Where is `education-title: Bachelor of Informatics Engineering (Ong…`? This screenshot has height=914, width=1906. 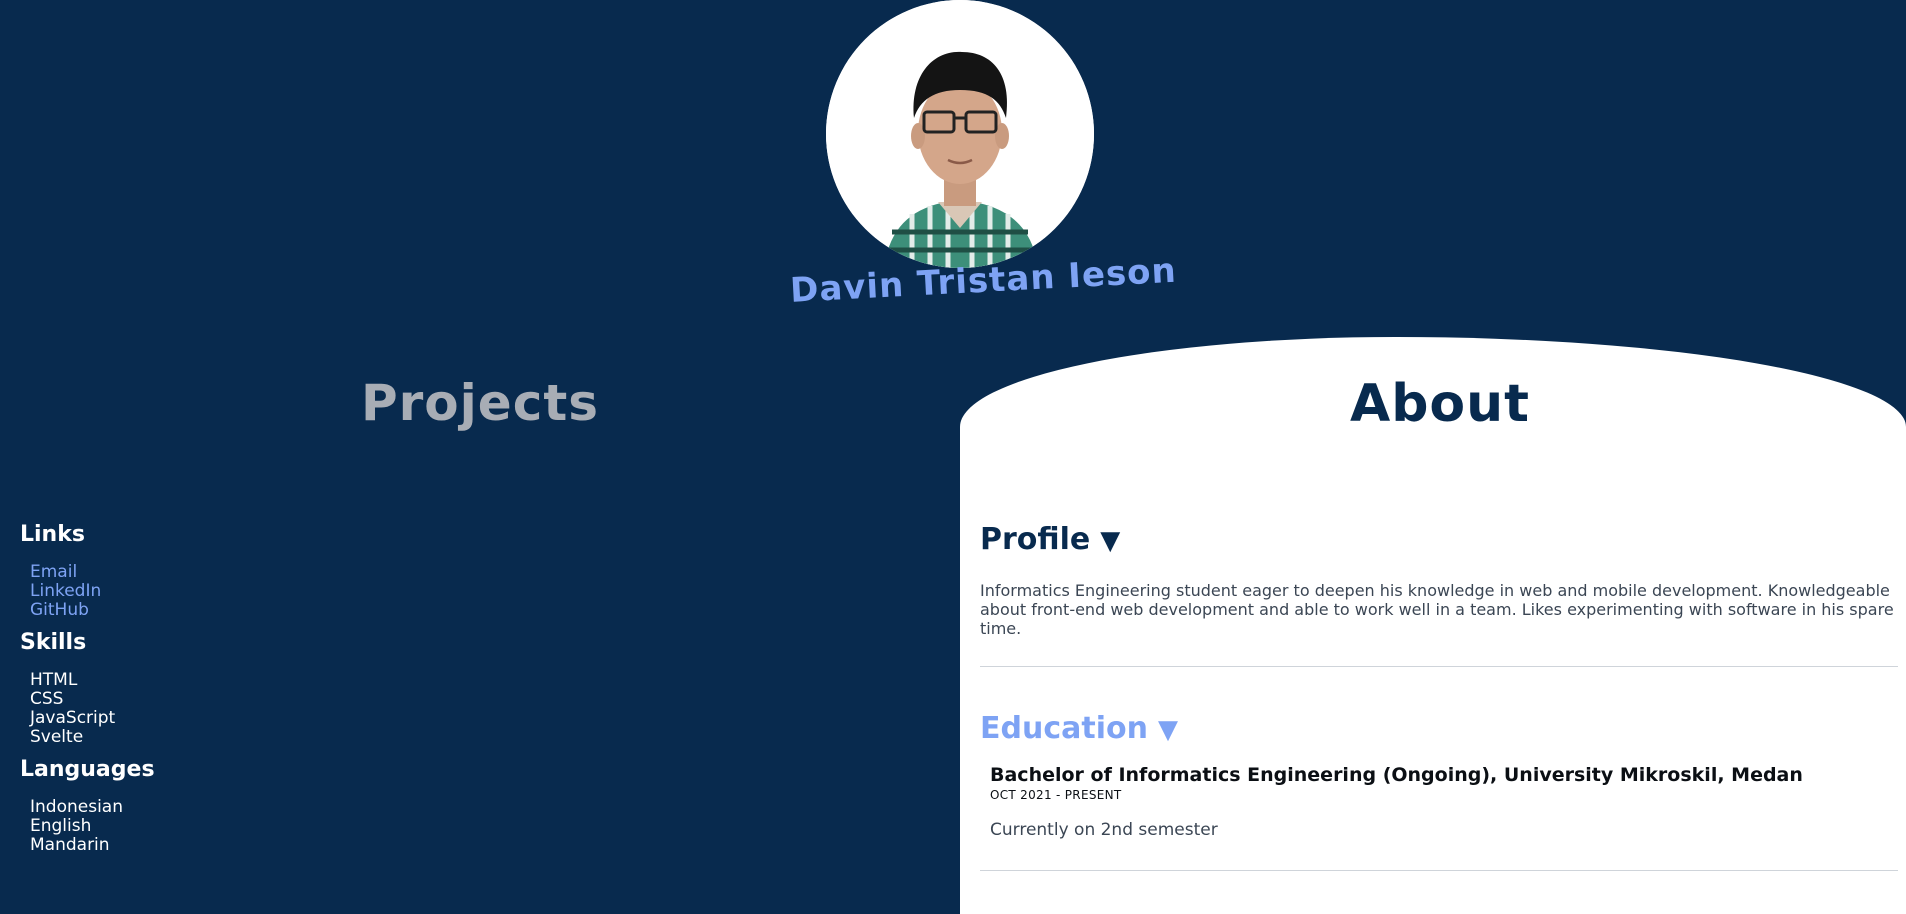
education-title: Bachelor of Informatics Engineering (Ong… is located at coordinates (1396, 775).